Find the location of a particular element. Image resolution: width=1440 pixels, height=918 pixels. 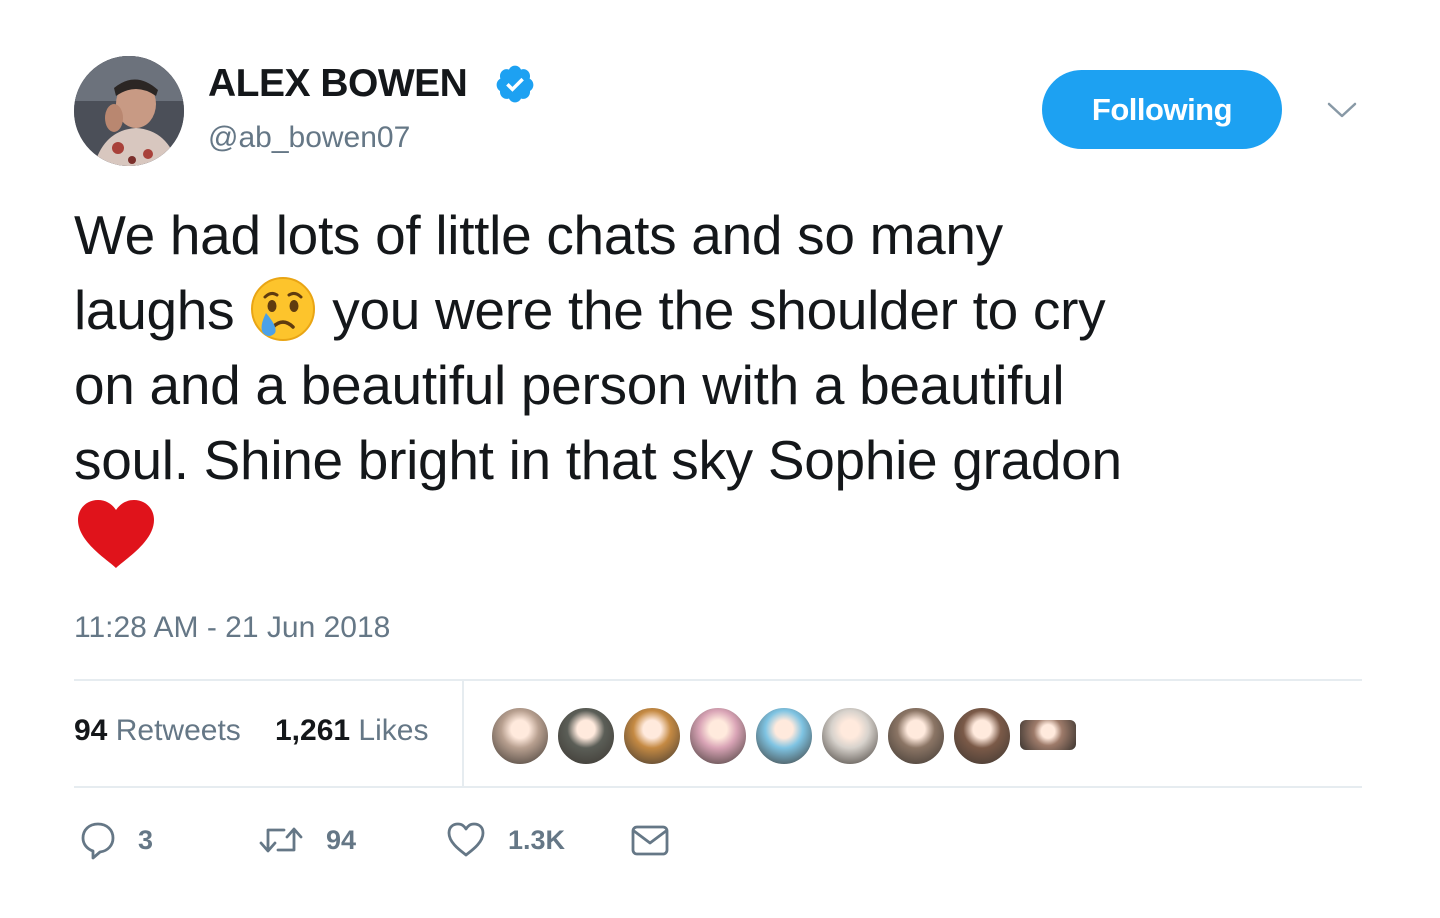

author-avatar is located at coordinates (129, 111).